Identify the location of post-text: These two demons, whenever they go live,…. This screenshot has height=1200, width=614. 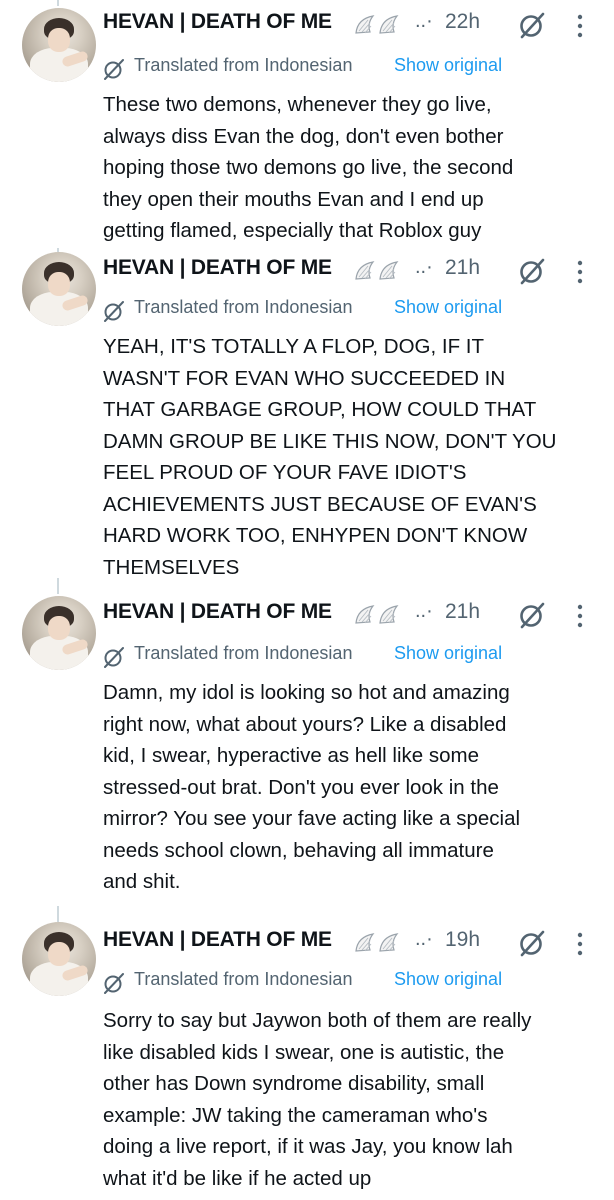
(353, 168).